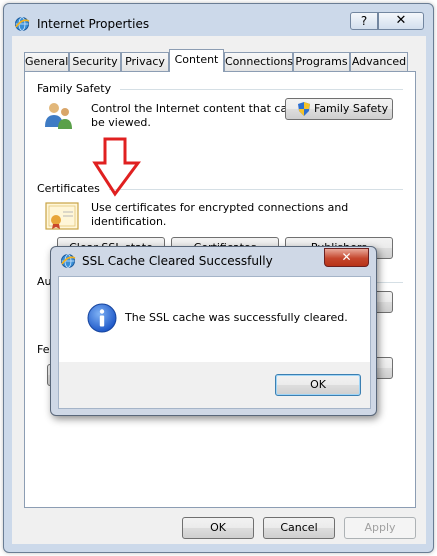 This screenshot has width=437, height=556. I want to click on family-safety-button-label: Family Safety, so click(351, 108).